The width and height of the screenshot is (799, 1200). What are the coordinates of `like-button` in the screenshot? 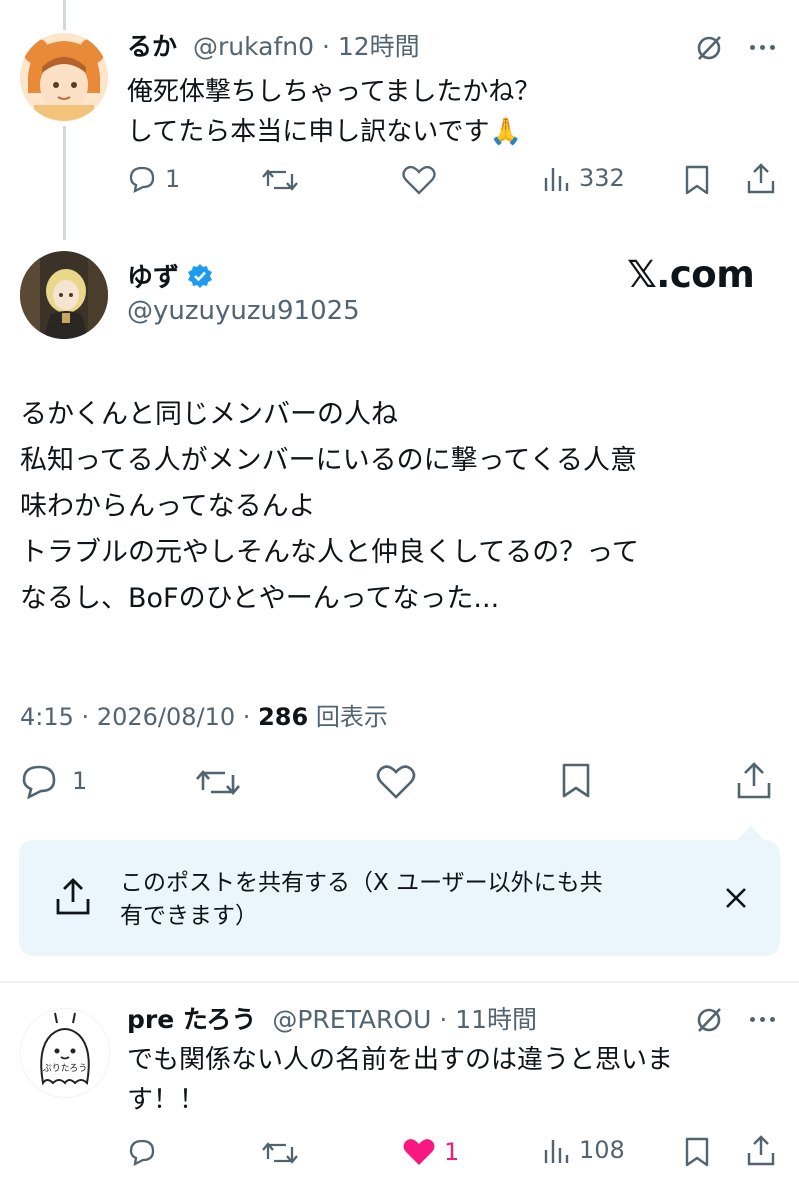 It's located at (419, 180).